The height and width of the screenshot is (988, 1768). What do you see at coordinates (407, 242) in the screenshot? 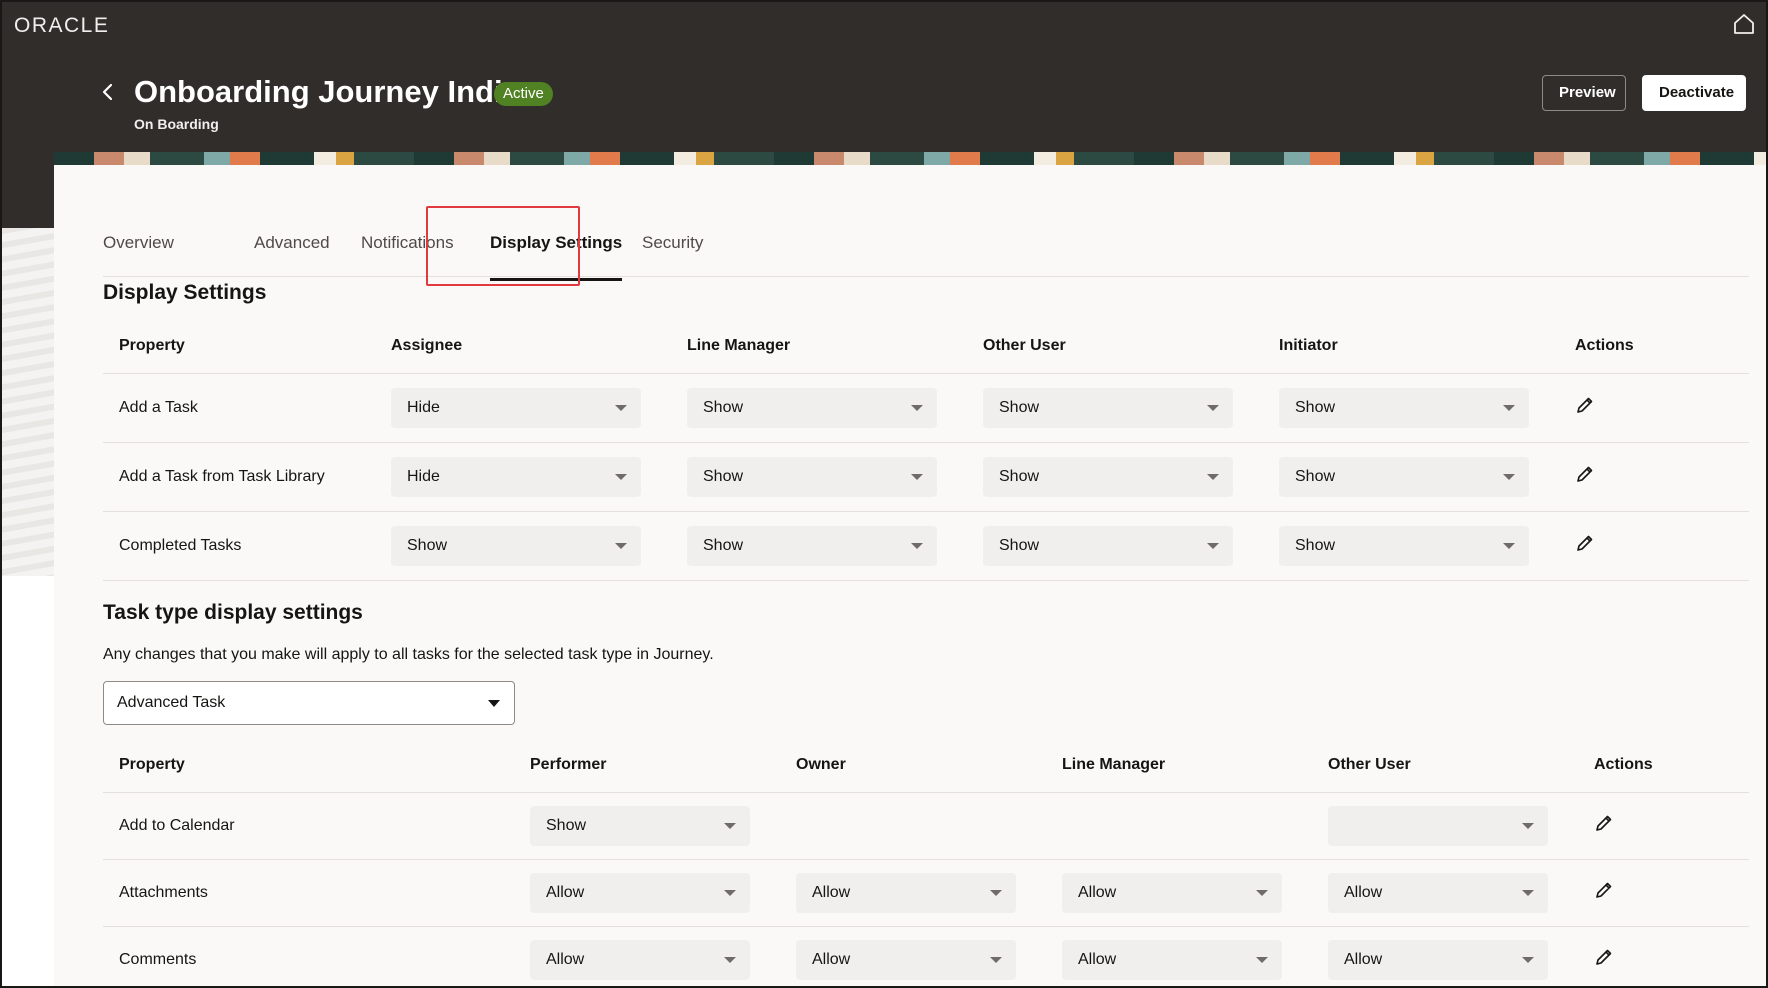
I see `tab-label: Notifications` at bounding box center [407, 242].